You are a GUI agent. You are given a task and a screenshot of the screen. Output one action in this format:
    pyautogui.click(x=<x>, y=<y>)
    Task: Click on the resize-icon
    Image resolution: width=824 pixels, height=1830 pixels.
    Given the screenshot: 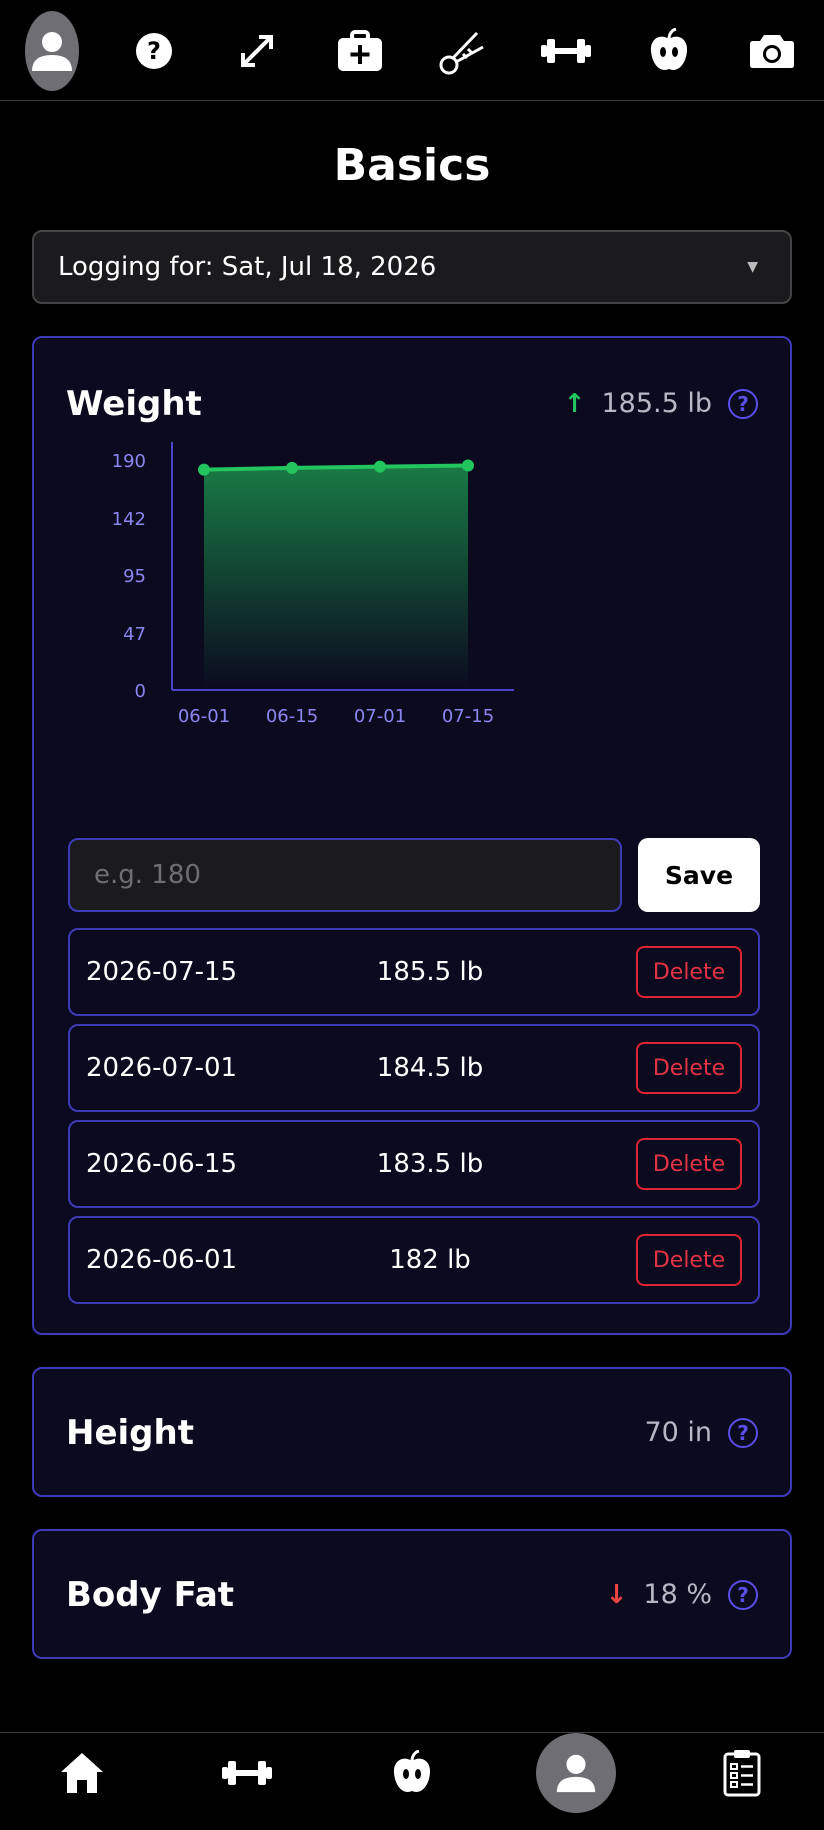 What is the action you would take?
    pyautogui.click(x=257, y=51)
    